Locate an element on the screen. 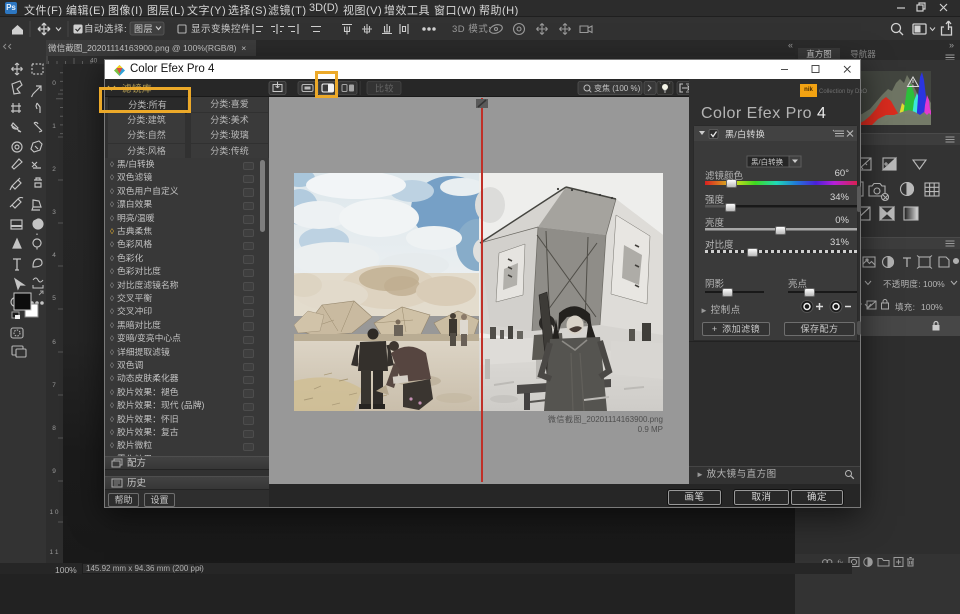 This screenshot has width=960, height=614. svg-text: 3 is located at coordinates (54, 212).